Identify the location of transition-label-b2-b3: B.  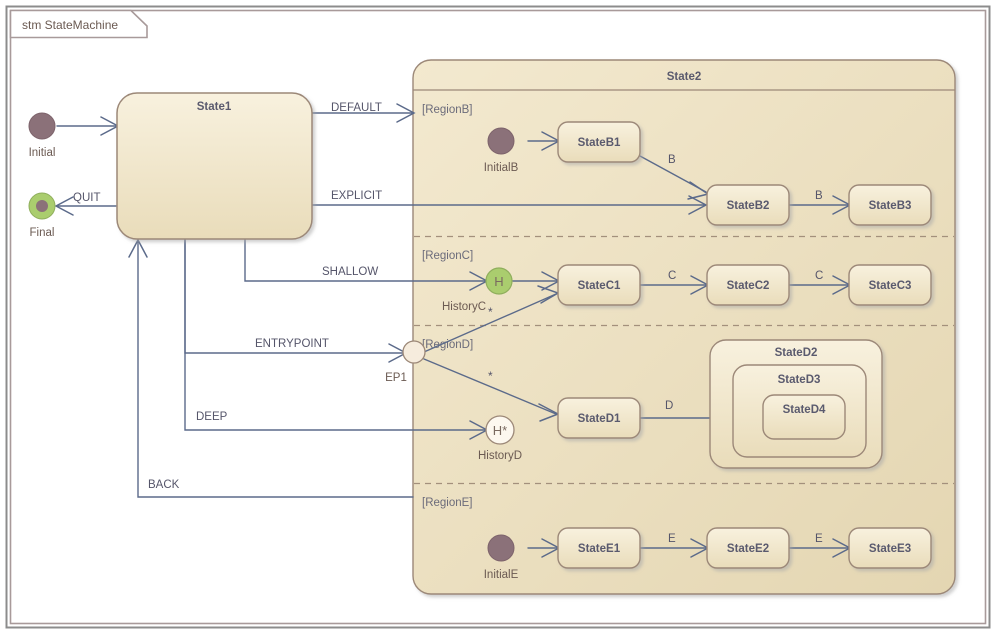
(819, 196).